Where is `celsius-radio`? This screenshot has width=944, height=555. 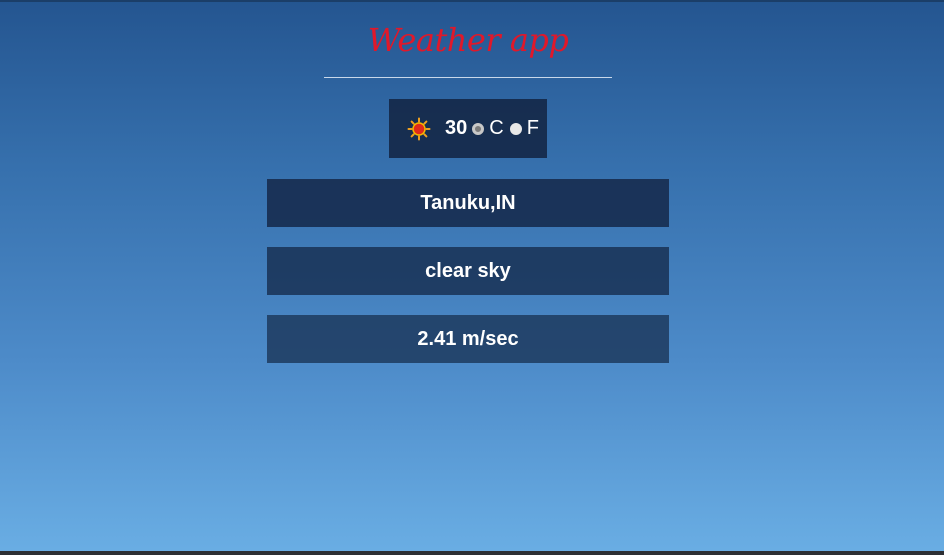
celsius-radio is located at coordinates (478, 128).